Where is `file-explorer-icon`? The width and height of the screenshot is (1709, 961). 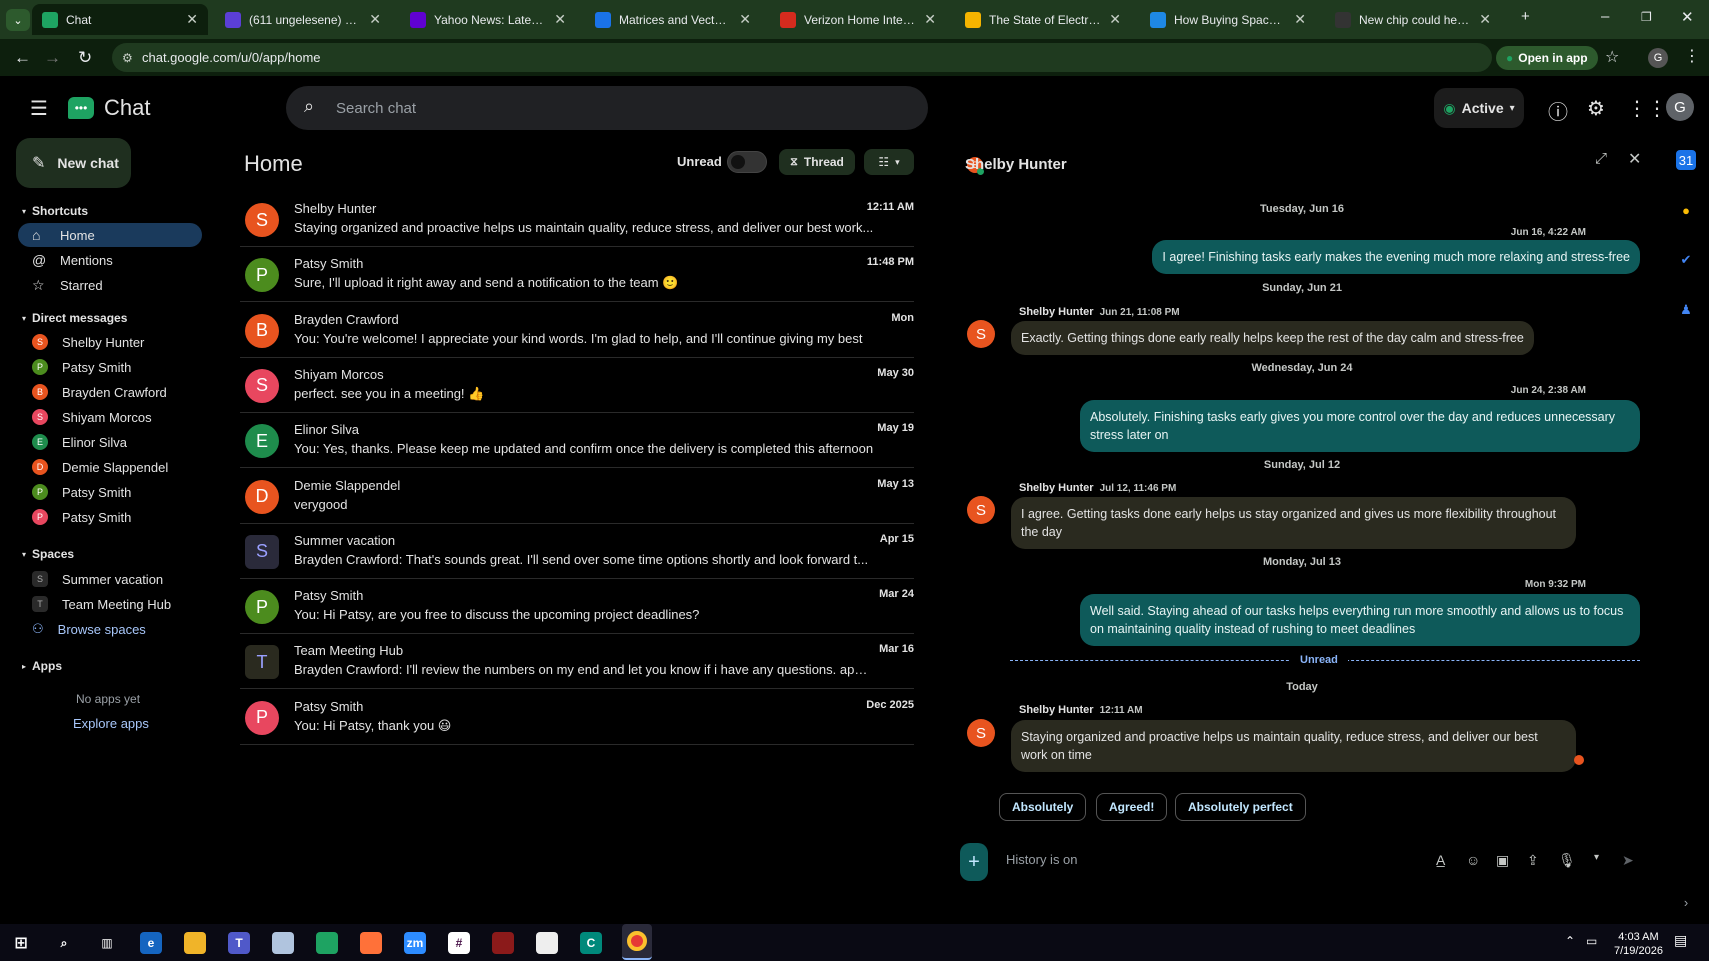 file-explorer-icon is located at coordinates (195, 943).